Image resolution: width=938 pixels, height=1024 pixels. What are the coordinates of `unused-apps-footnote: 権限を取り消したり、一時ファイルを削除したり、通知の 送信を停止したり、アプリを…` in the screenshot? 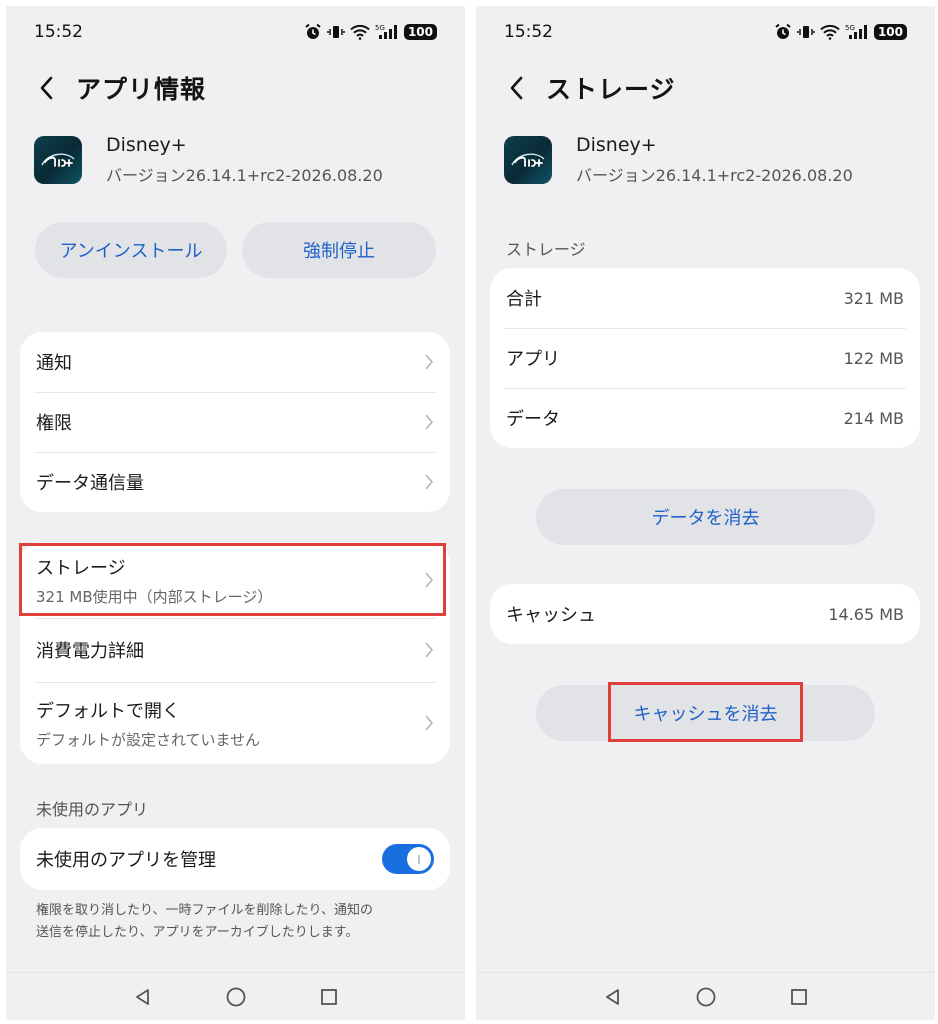 It's located at (204, 922).